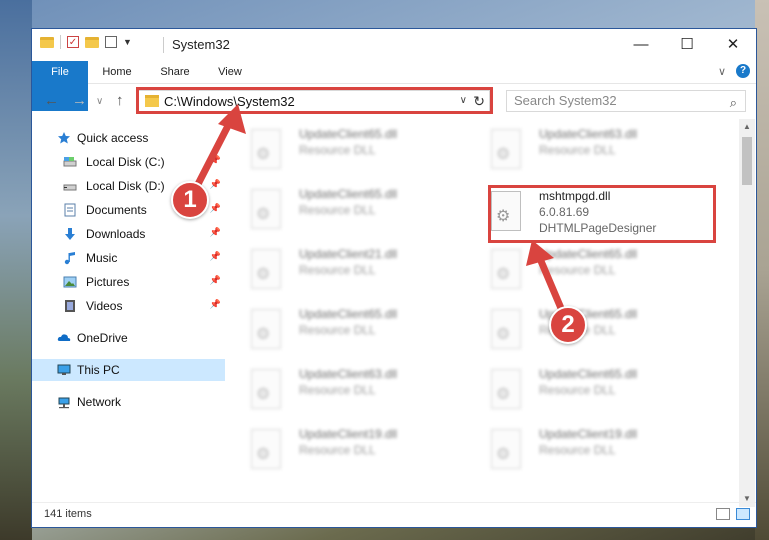 This screenshot has height=540, width=769. Describe the element at coordinates (213, 154) in the screenshot. I see `arrow-to-address-bar` at that location.